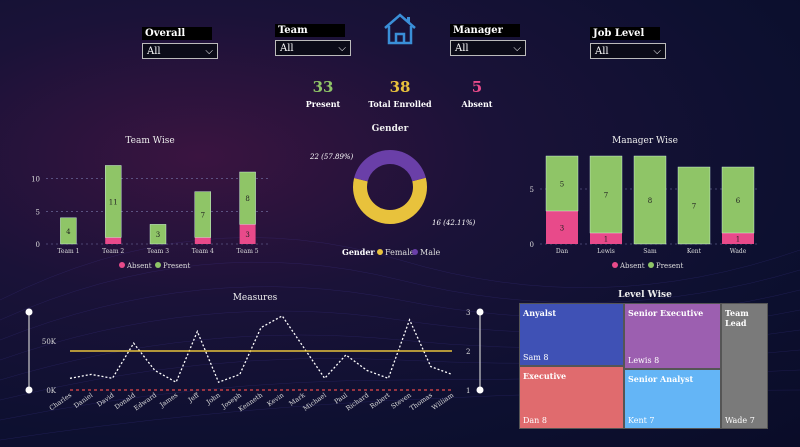 The image size is (800, 447). What do you see at coordinates (158, 251) in the screenshot?
I see `x-tick-label: Team 3` at bounding box center [158, 251].